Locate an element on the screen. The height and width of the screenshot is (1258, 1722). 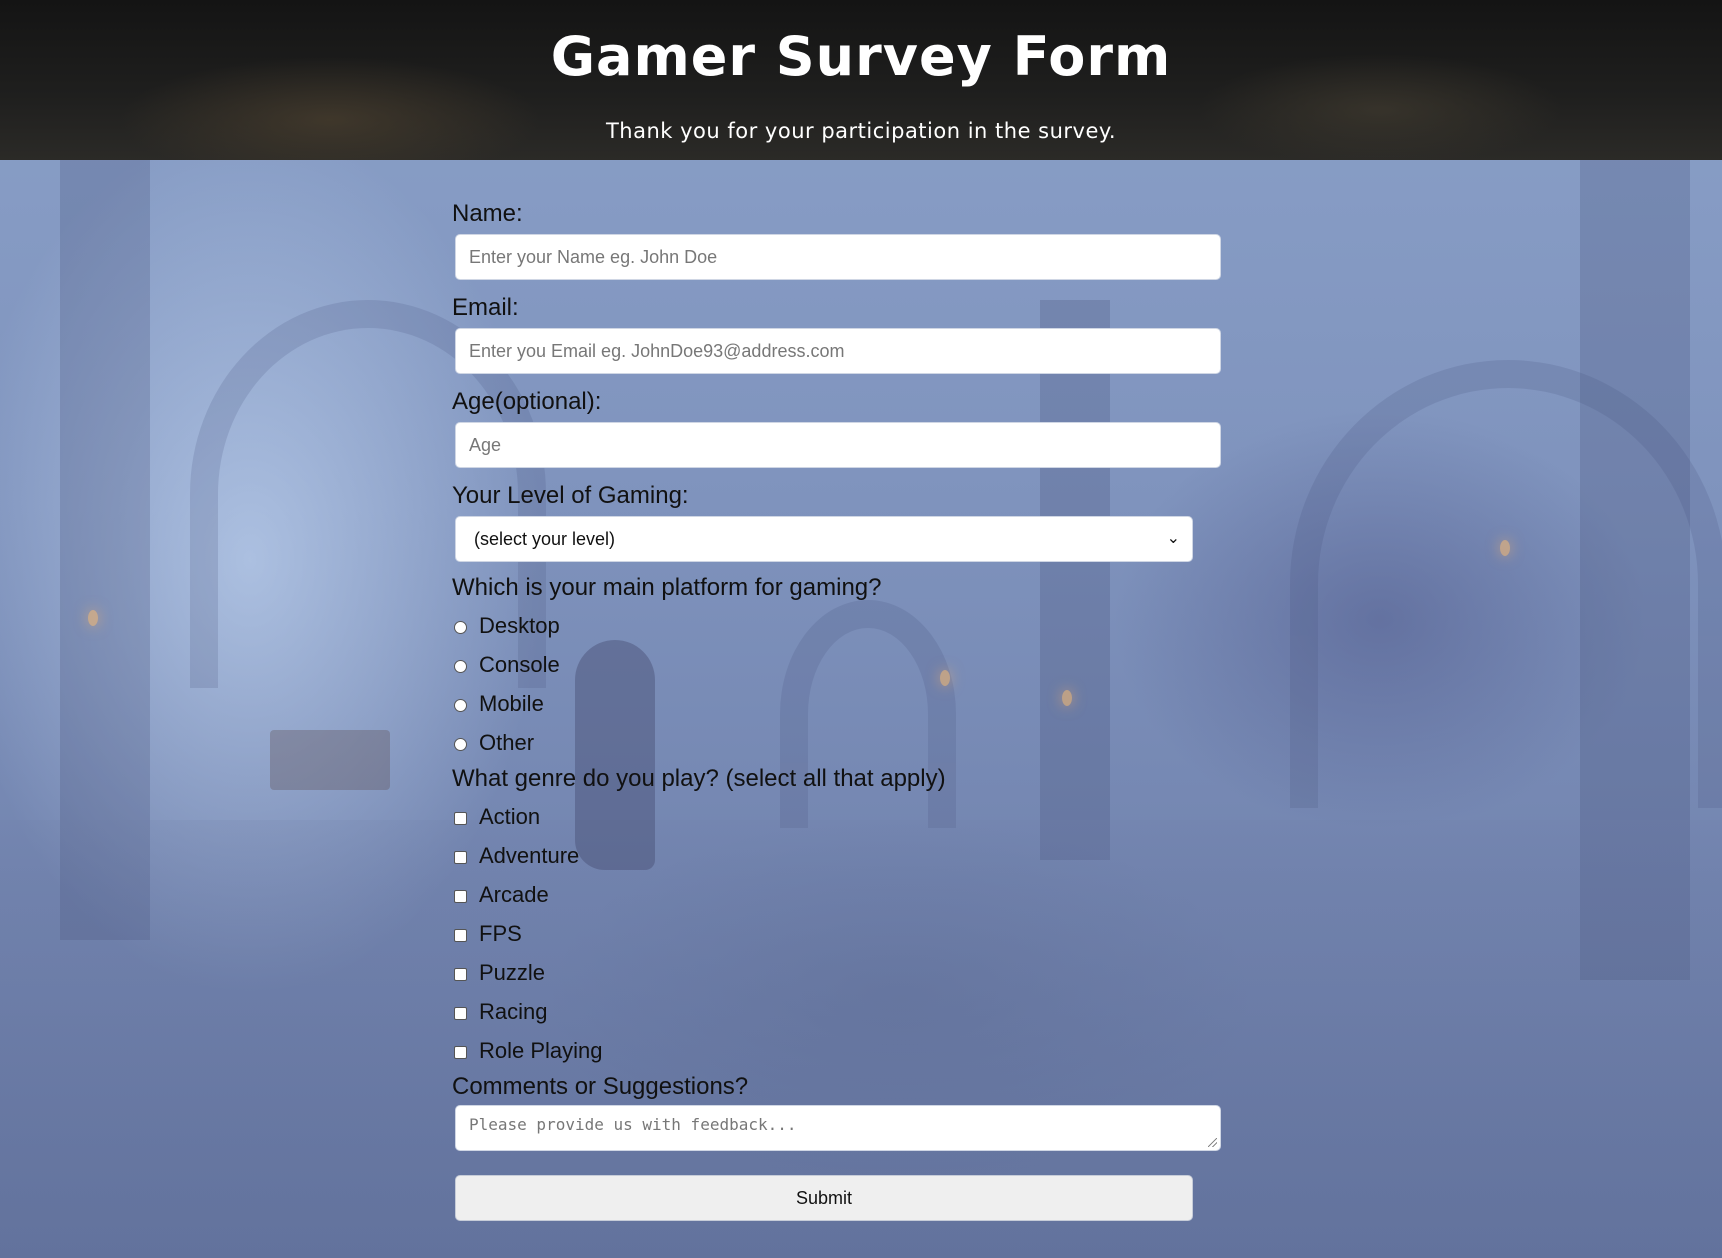
genre-option-adventure: Adventure is located at coordinates (837, 855).